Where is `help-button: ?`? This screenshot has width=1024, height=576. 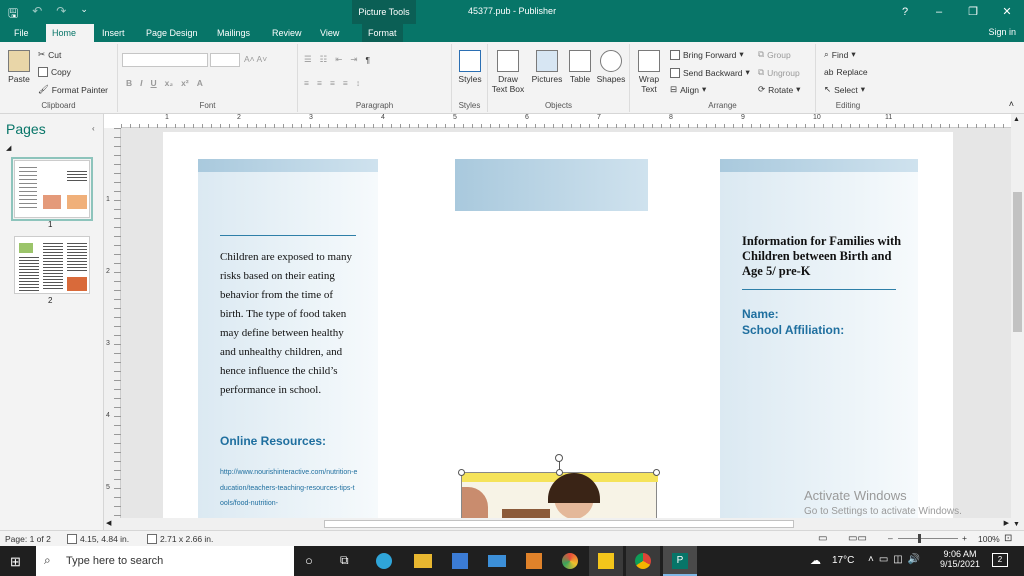 help-button: ? is located at coordinates (905, 12).